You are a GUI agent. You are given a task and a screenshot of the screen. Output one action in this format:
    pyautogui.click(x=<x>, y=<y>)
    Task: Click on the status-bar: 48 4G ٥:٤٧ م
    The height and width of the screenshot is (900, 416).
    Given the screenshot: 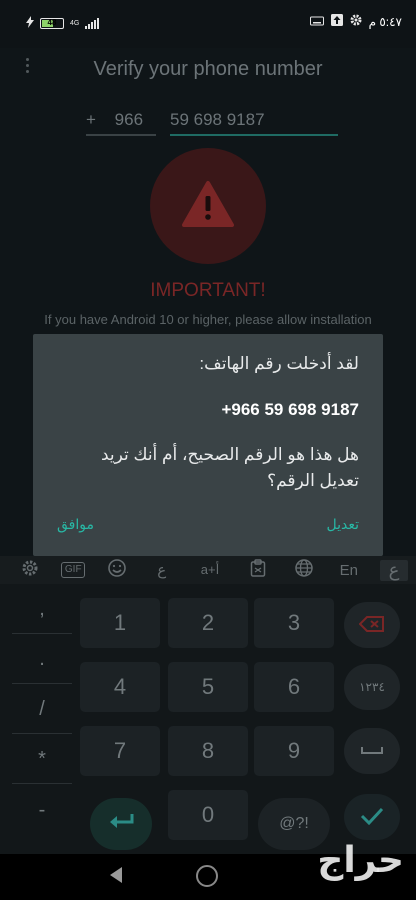 What is the action you would take?
    pyautogui.click(x=208, y=24)
    